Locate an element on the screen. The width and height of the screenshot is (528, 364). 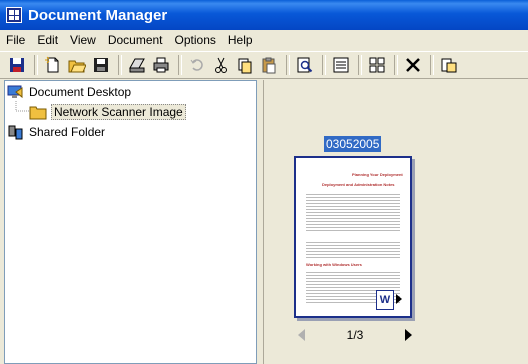
toolbar is located at coordinates (264, 65).